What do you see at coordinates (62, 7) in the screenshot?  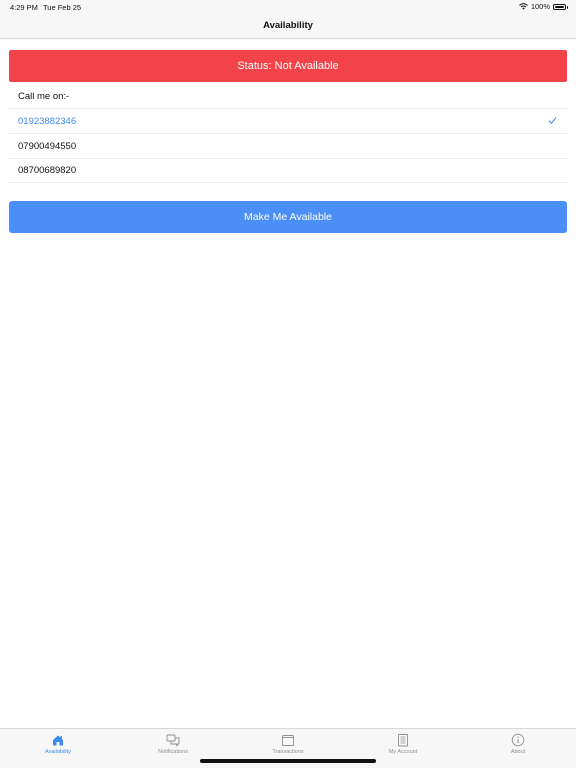 I see `status-date: Tue Feb 25` at bounding box center [62, 7].